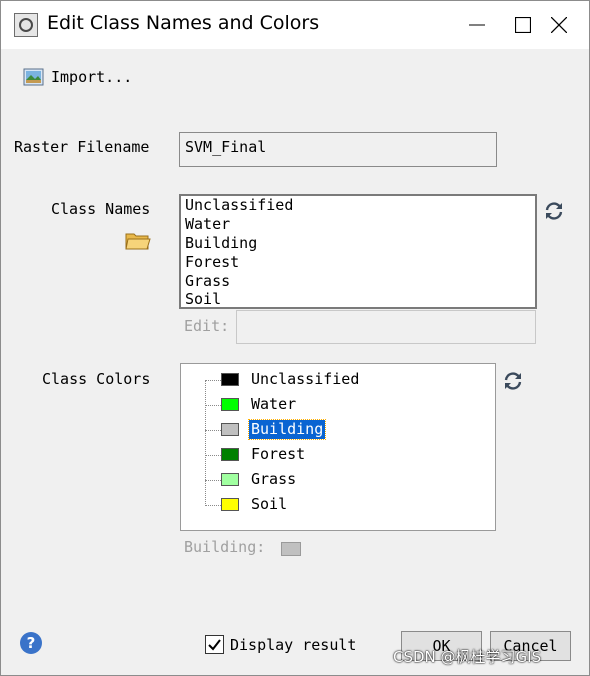 This screenshot has width=590, height=676. I want to click on close-icon, so click(559, 25).